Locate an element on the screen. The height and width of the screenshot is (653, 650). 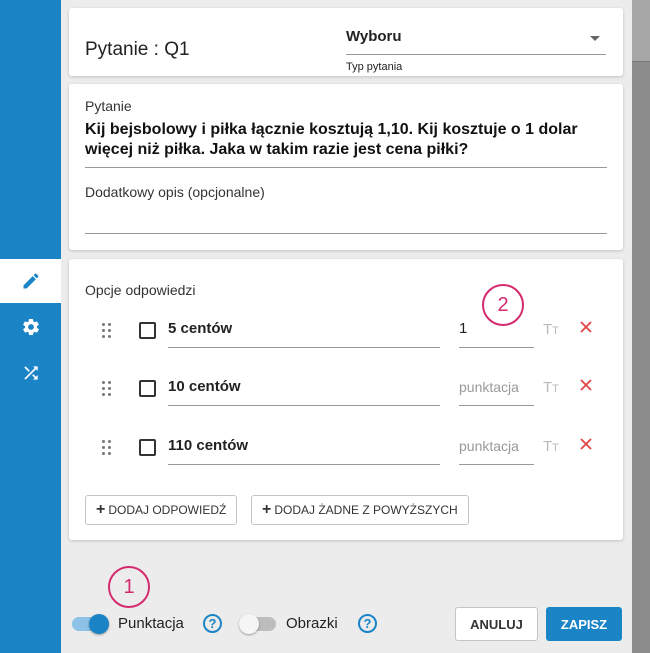
images-toggle is located at coordinates (257, 624).